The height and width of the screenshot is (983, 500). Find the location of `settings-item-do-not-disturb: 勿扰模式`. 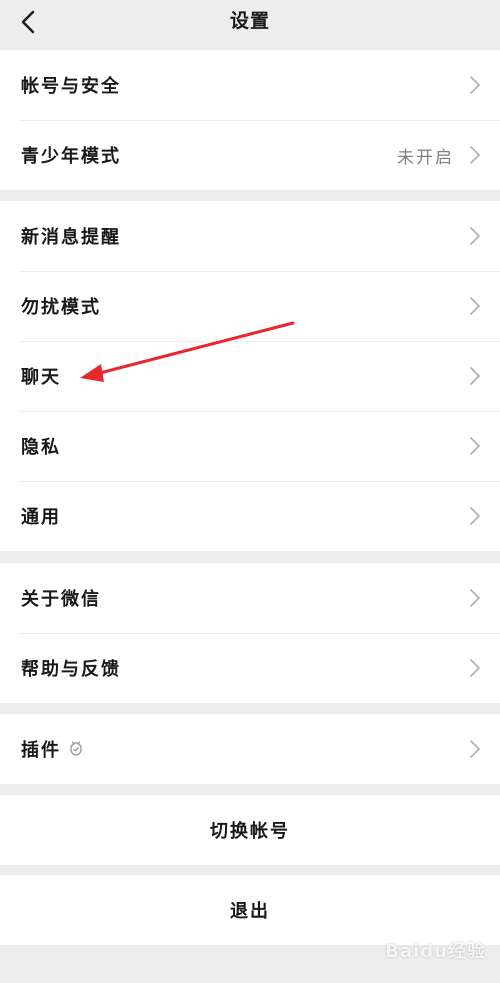

settings-item-do-not-disturb: 勿扰模式 is located at coordinates (250, 306).